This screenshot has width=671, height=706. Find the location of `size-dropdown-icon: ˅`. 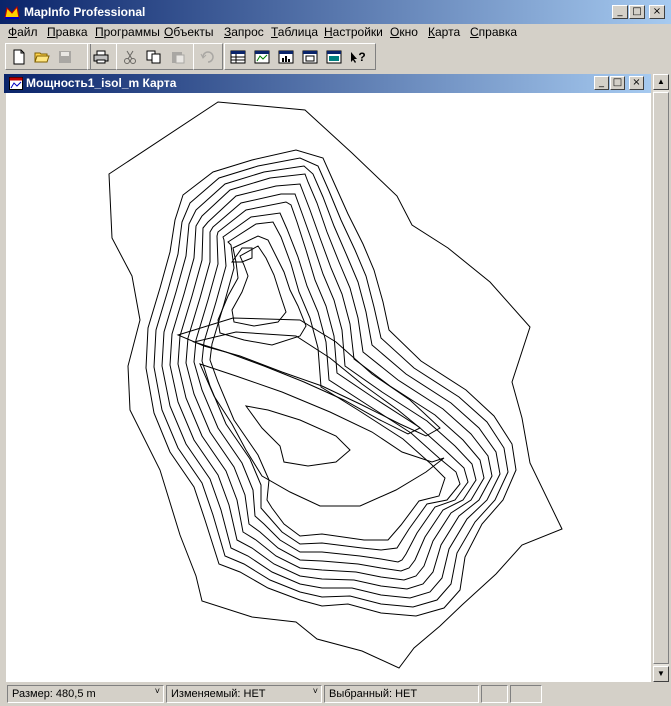

size-dropdown-icon: ˅ is located at coordinates (157, 691).